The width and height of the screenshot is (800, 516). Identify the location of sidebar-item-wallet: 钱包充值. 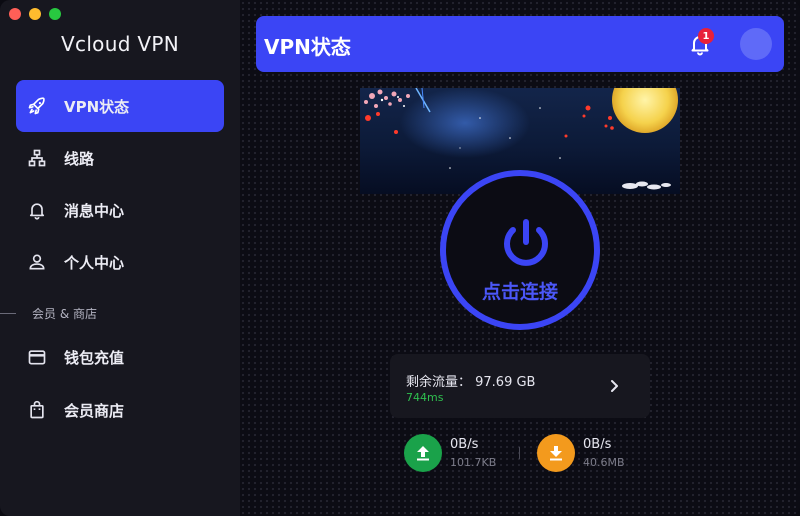
(120, 357).